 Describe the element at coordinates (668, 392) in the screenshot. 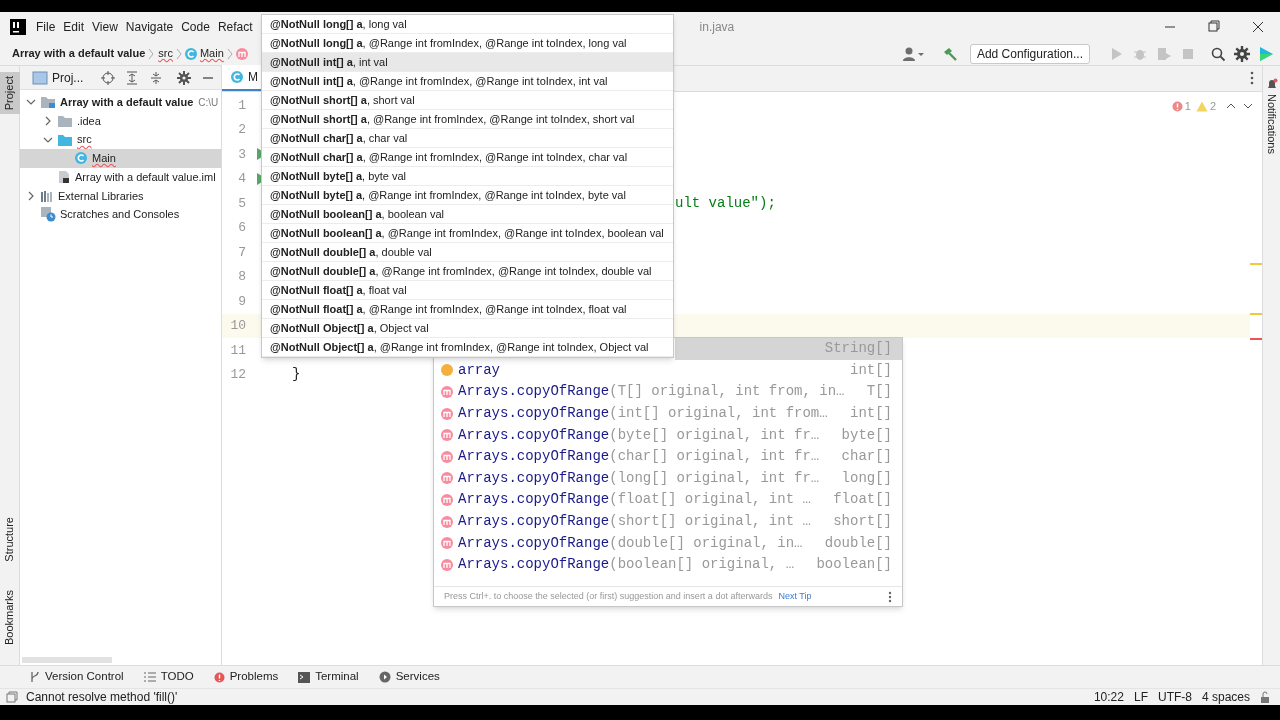

I see `completion-item: Arrays.copyOfRange(T[] original, int from, in… T[]` at that location.